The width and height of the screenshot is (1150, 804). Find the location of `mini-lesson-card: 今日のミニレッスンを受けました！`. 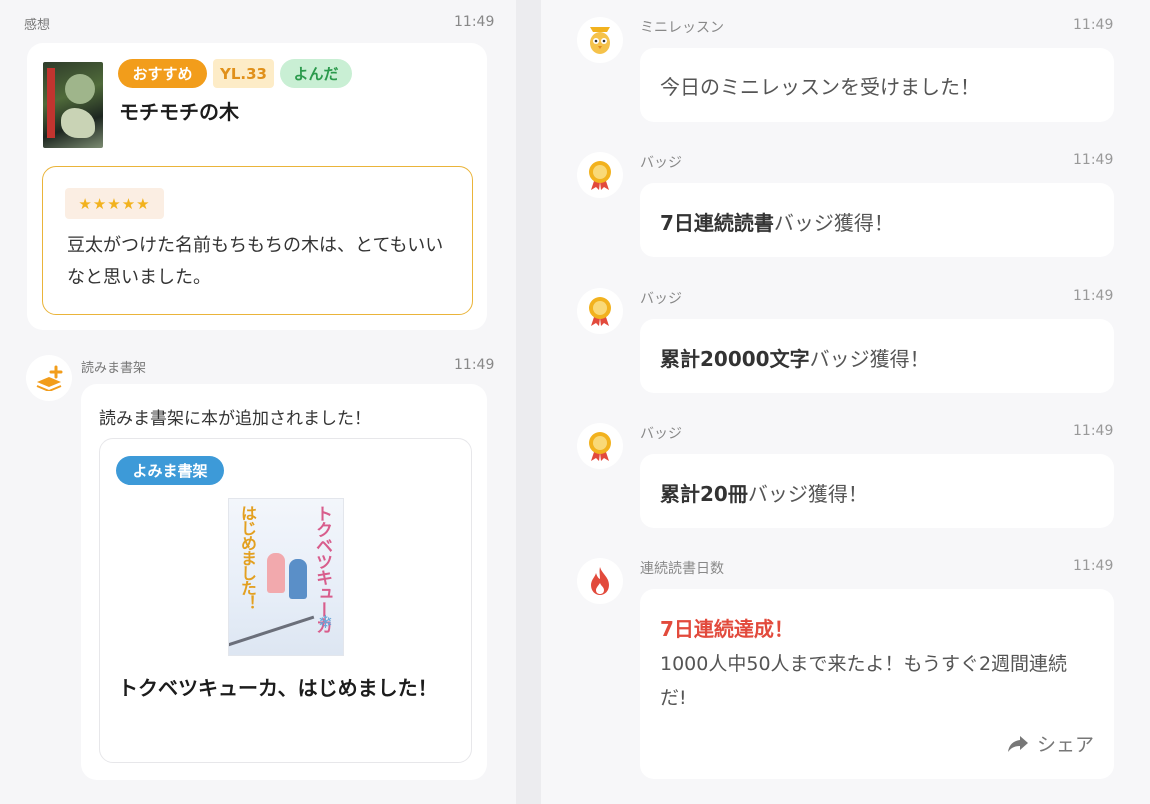

mini-lesson-card: 今日のミニレッスンを受けました！ is located at coordinates (877, 85).